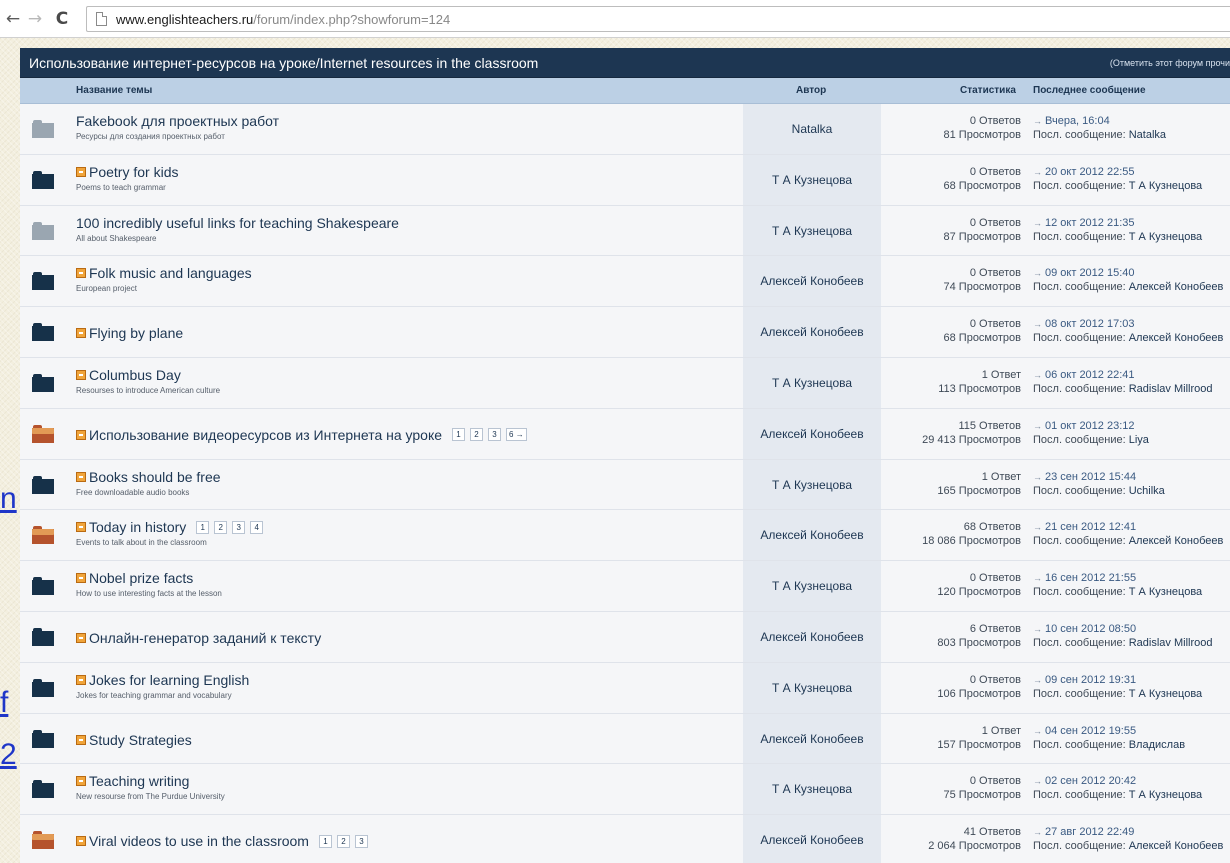 The height and width of the screenshot is (863, 1230). Describe the element at coordinates (811, 90) in the screenshot. I see `column-author-header: Автор` at that location.